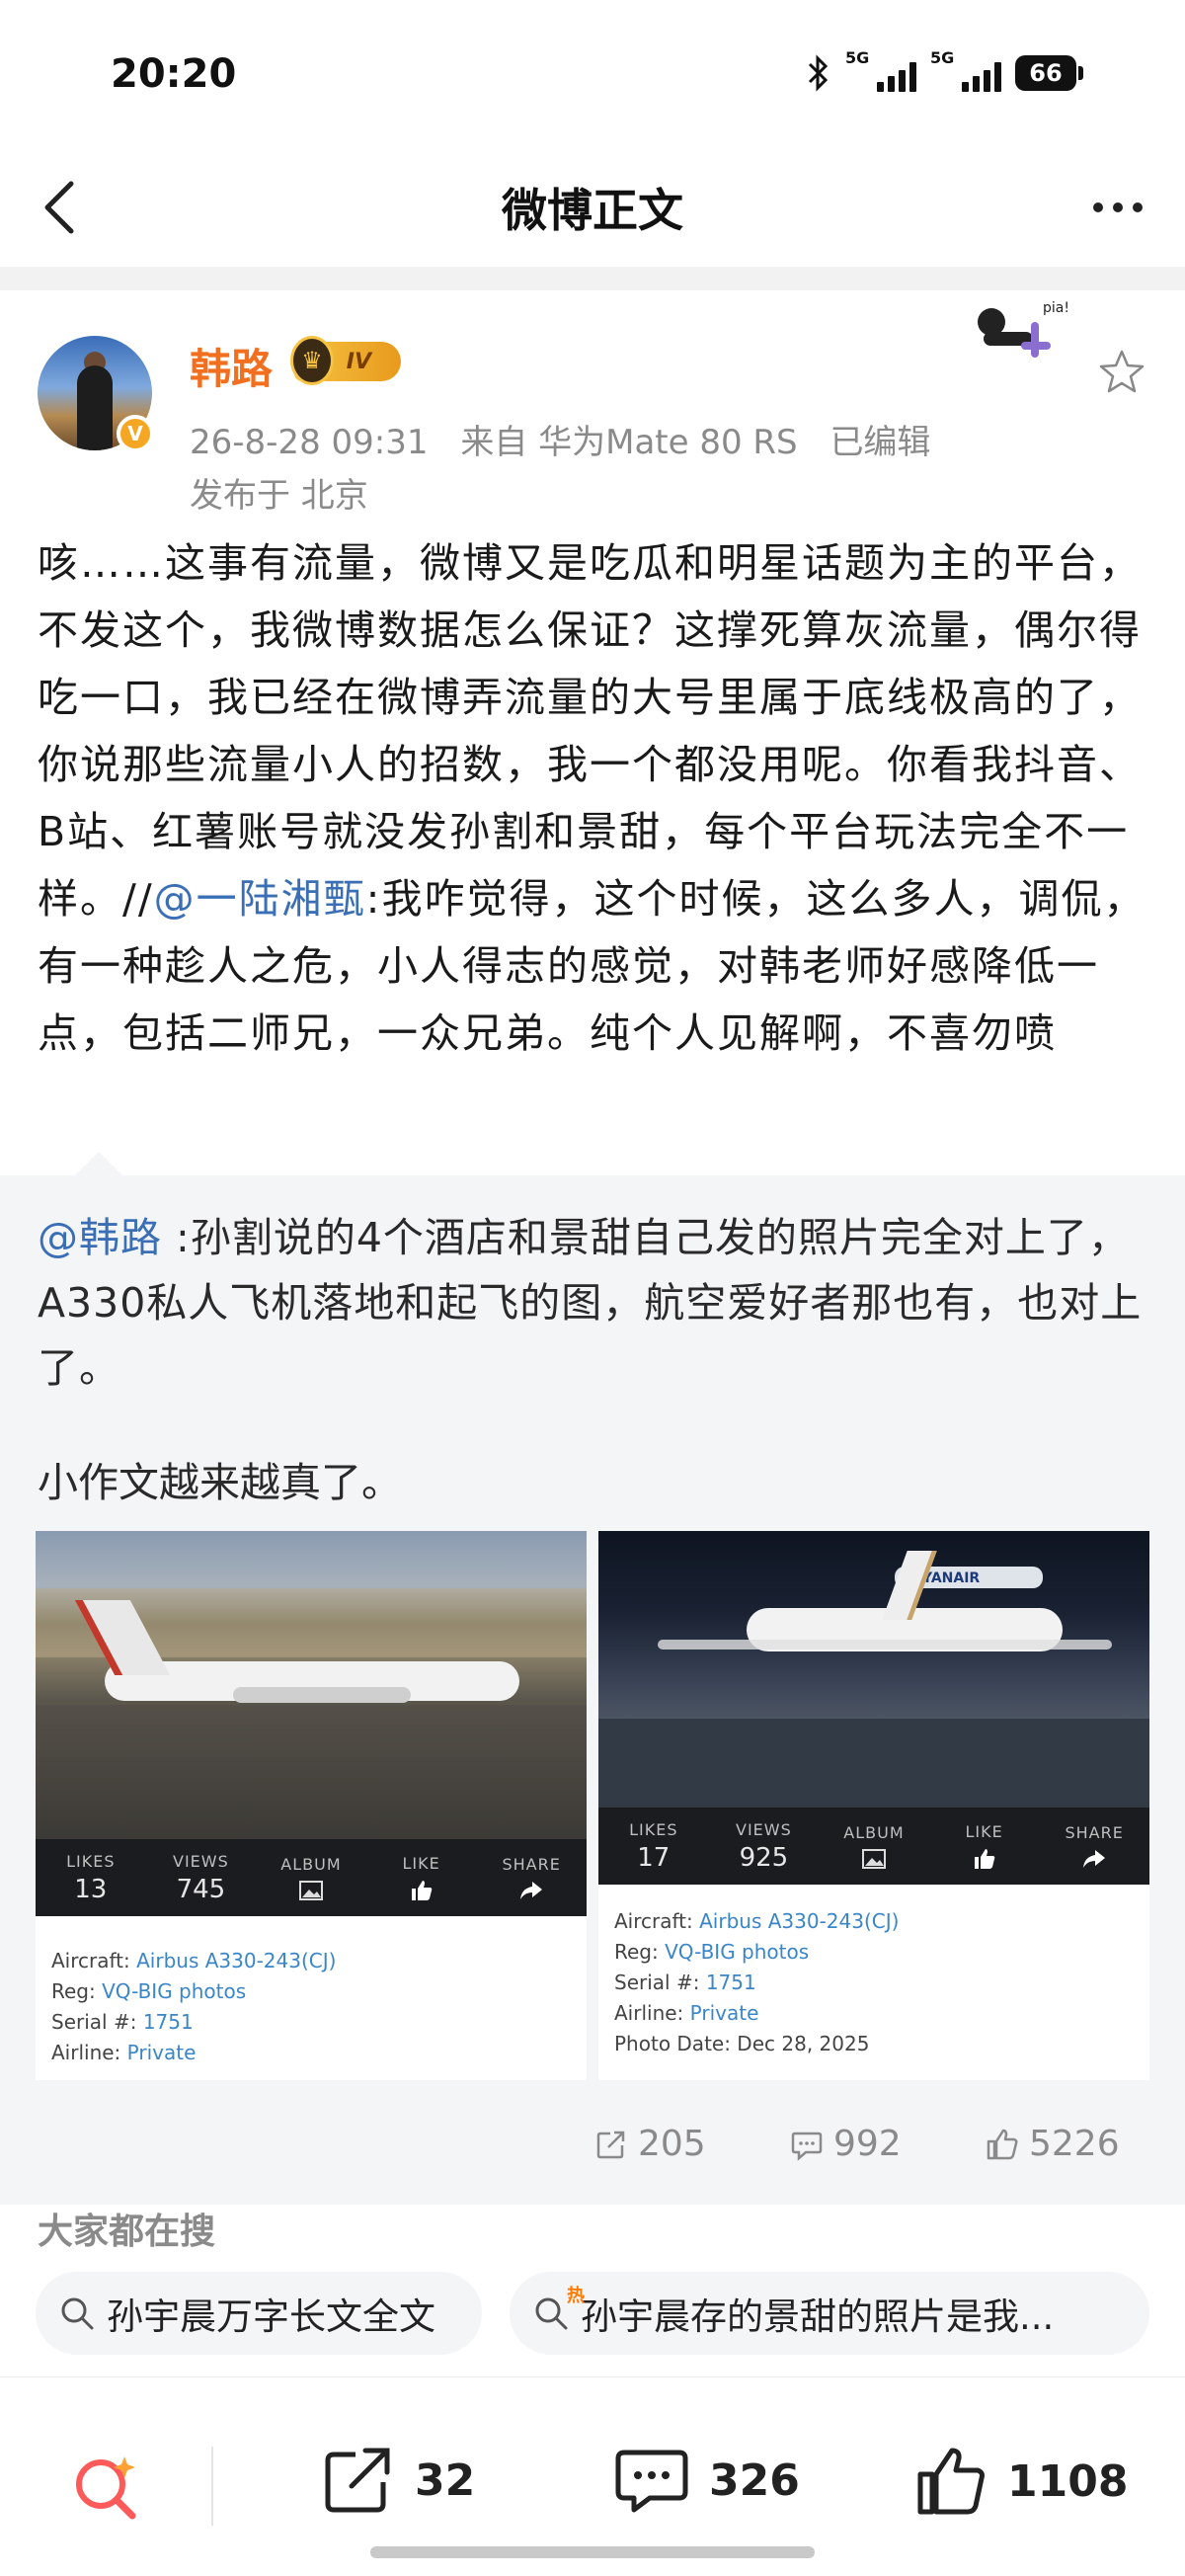 Image resolution: width=1185 pixels, height=2576 pixels. What do you see at coordinates (312, 1685) in the screenshot?
I see `aircraft-photo` at bounding box center [312, 1685].